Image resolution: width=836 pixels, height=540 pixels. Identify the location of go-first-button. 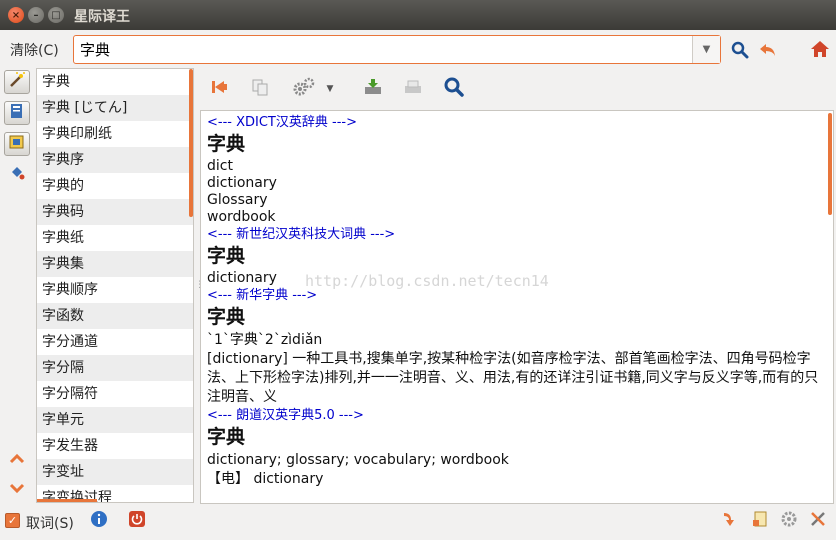
(220, 89).